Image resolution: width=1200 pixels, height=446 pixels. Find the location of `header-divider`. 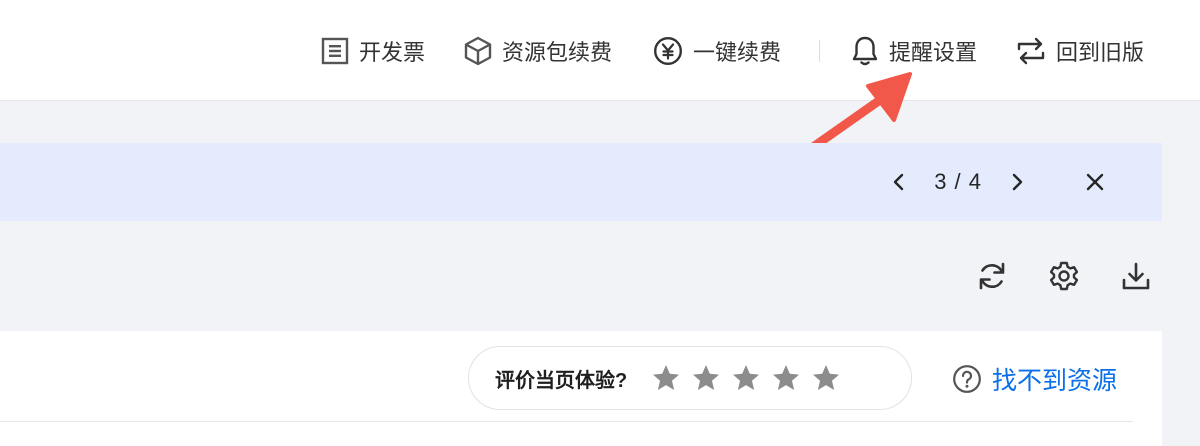

header-divider is located at coordinates (819, 51).